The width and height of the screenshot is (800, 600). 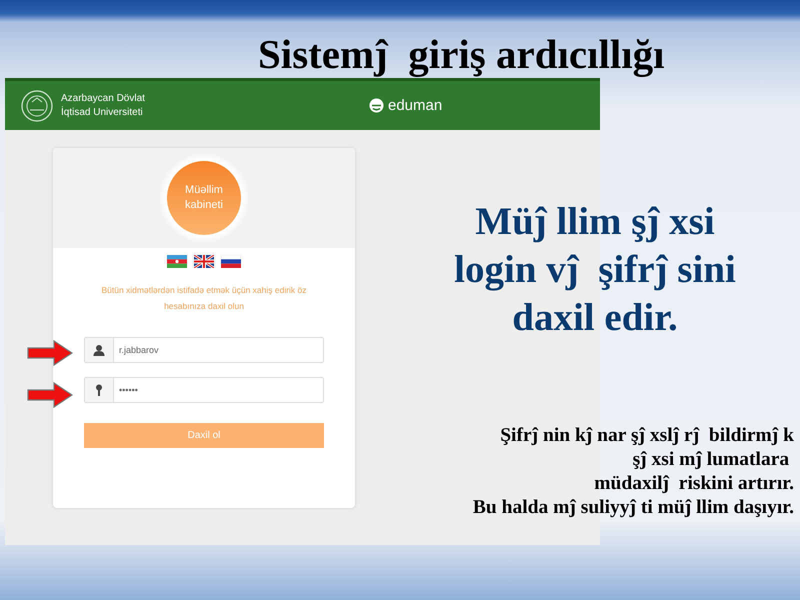 What do you see at coordinates (415, 105) in the screenshot?
I see `brand-name: eduman` at bounding box center [415, 105].